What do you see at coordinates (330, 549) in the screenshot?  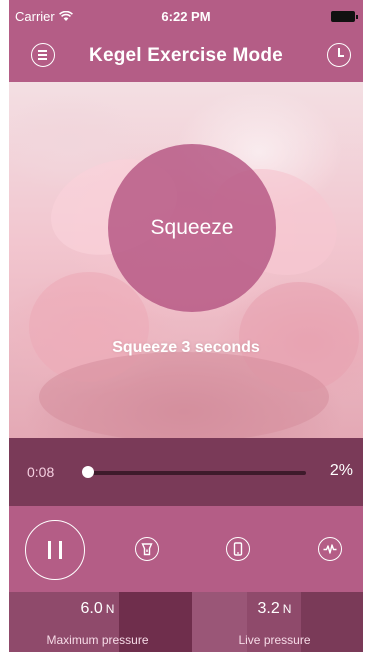 I see `pulse-icon` at bounding box center [330, 549].